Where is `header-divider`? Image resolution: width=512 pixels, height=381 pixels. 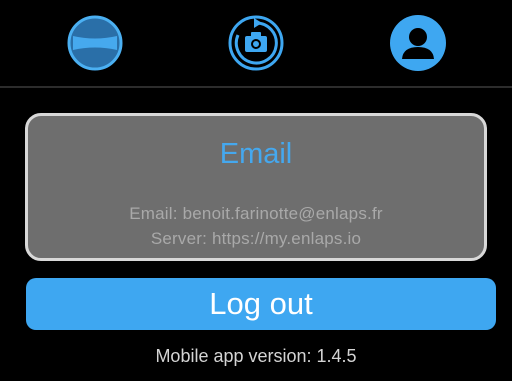
header-divider is located at coordinates (256, 87).